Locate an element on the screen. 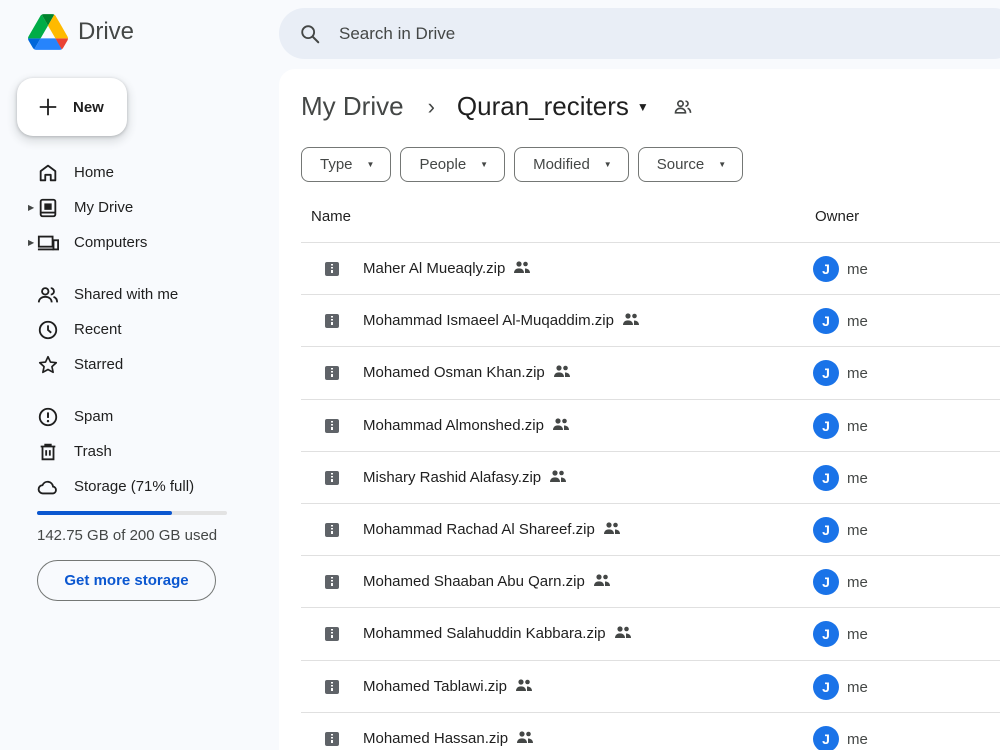 This screenshot has width=1000, height=750. file-name-text: Mohamed Osman Khan.zip is located at coordinates (454, 373).